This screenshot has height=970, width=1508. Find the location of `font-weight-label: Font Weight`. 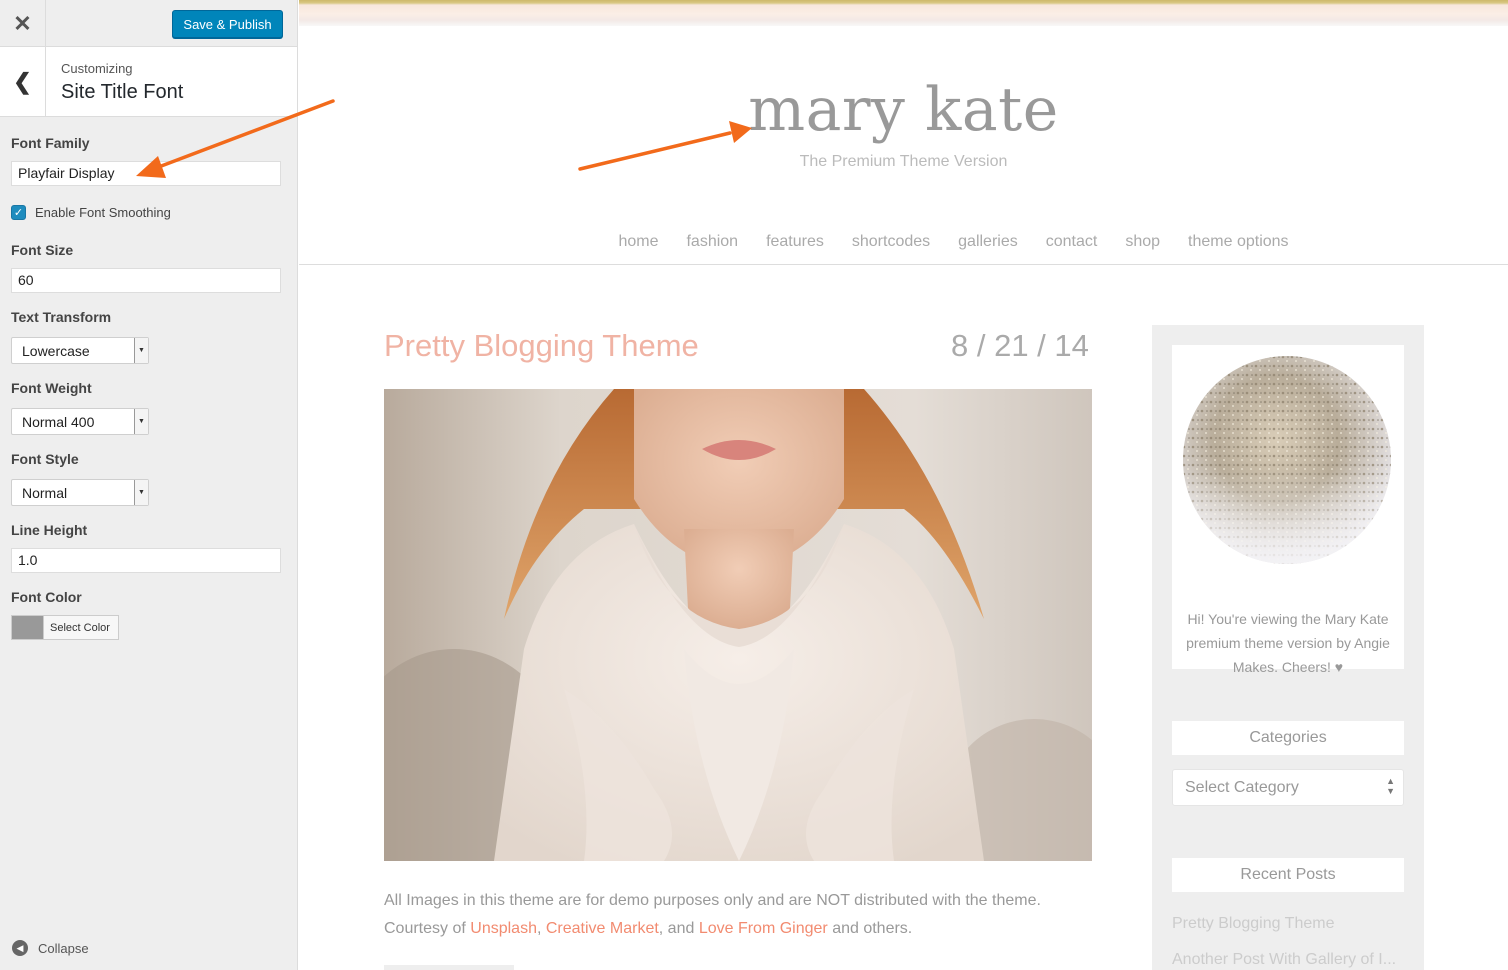

font-weight-label: Font Weight is located at coordinates (51, 388).